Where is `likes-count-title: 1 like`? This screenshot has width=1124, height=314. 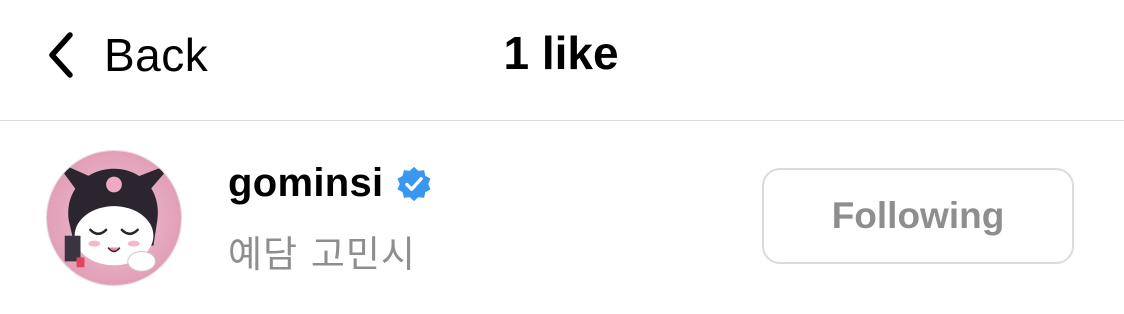 likes-count-title: 1 like is located at coordinates (561, 53).